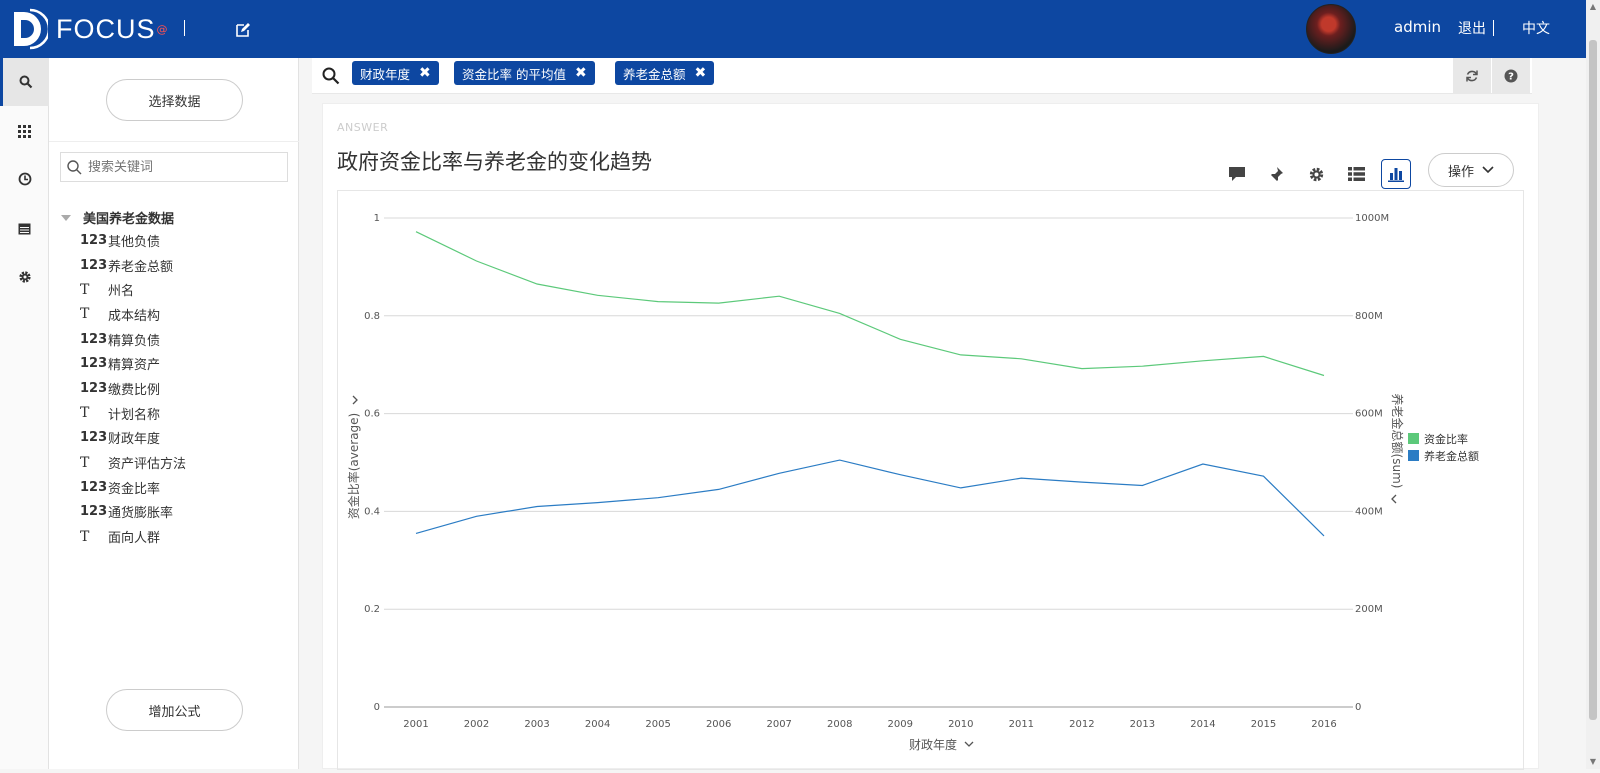  I want to click on field-item: 123财政年度, so click(133, 438).